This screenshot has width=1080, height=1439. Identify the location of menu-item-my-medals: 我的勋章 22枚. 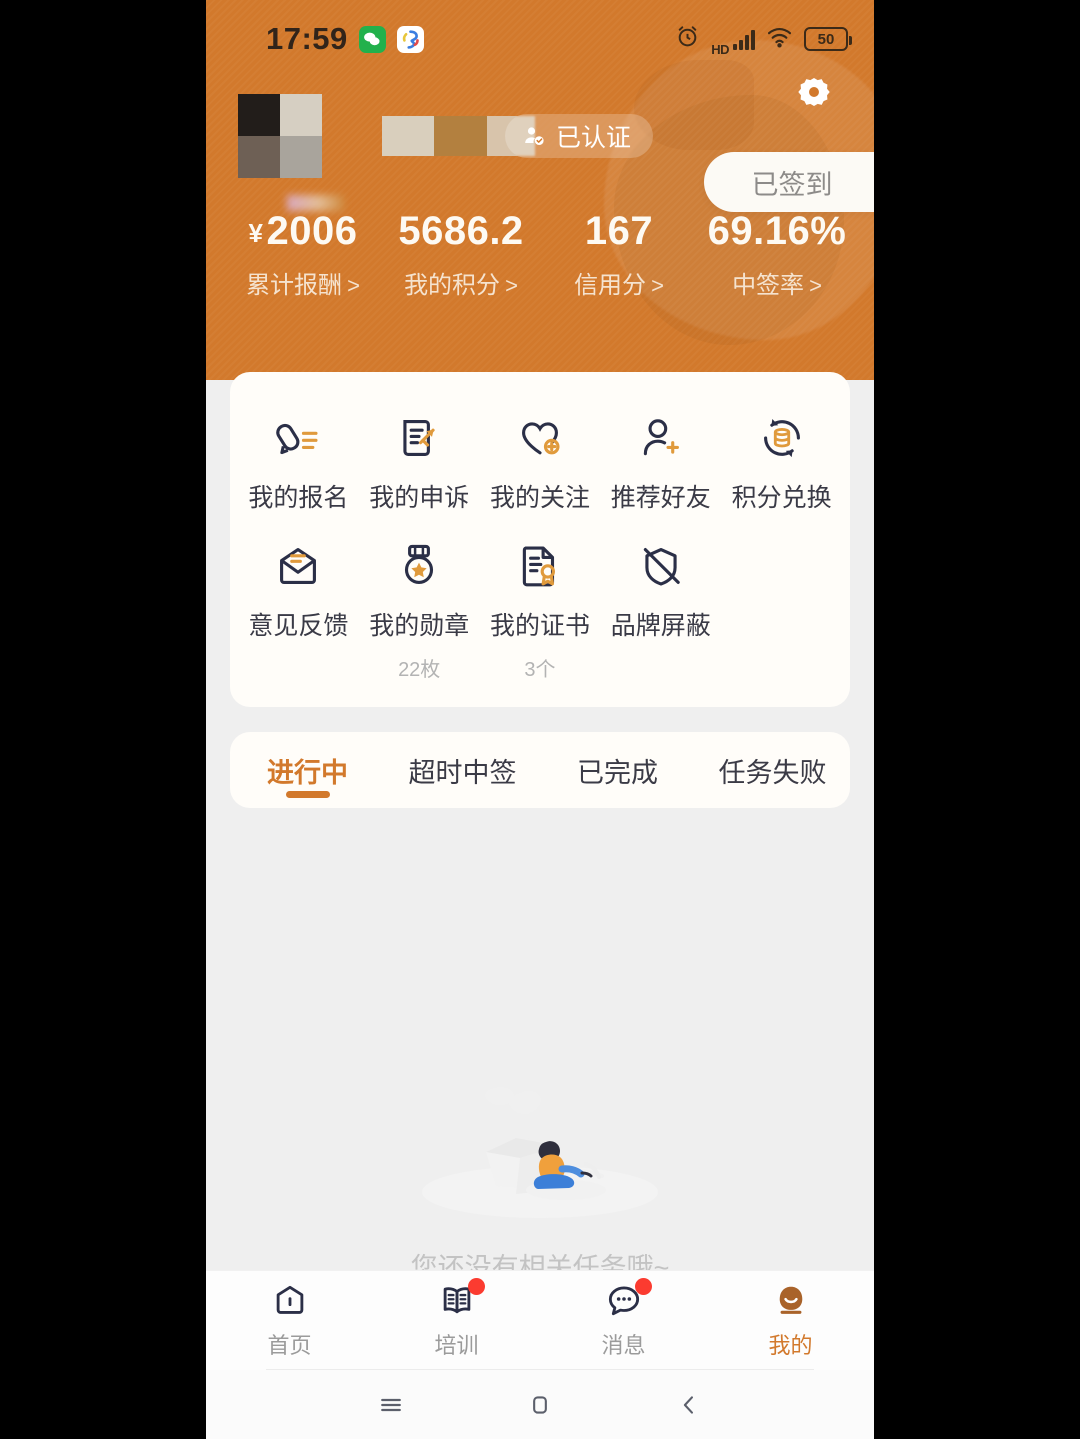
(419, 608).